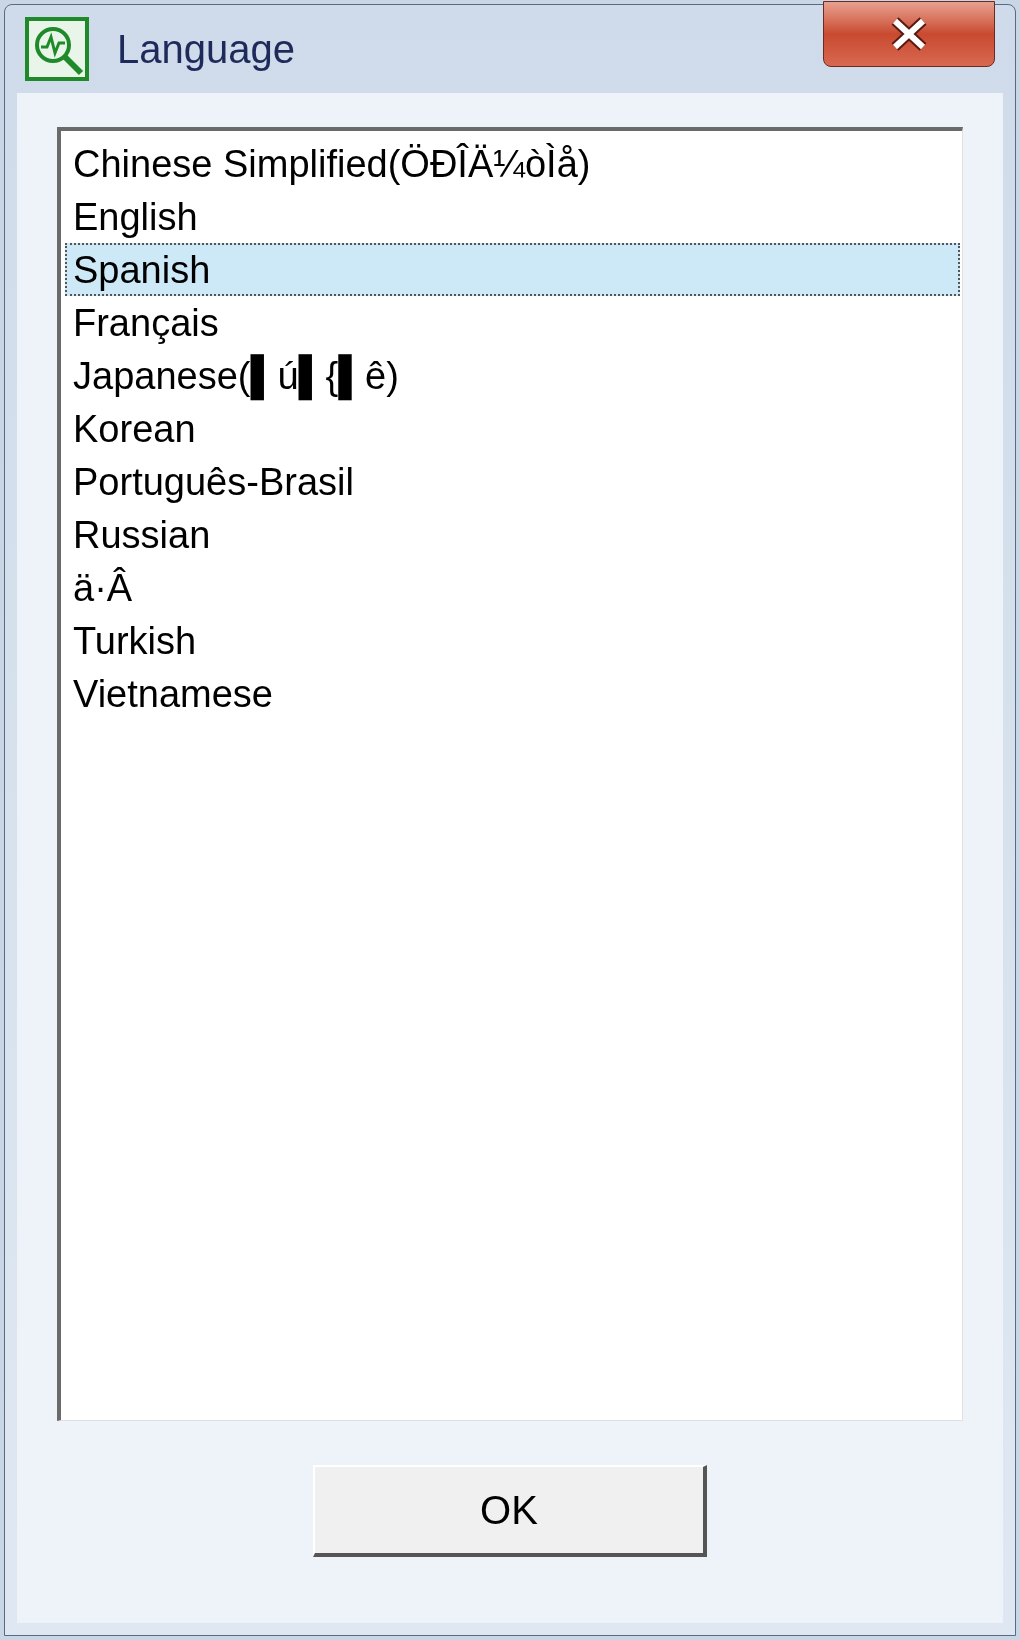  Describe the element at coordinates (512, 693) in the screenshot. I see `language-item: Vietnamese` at that location.